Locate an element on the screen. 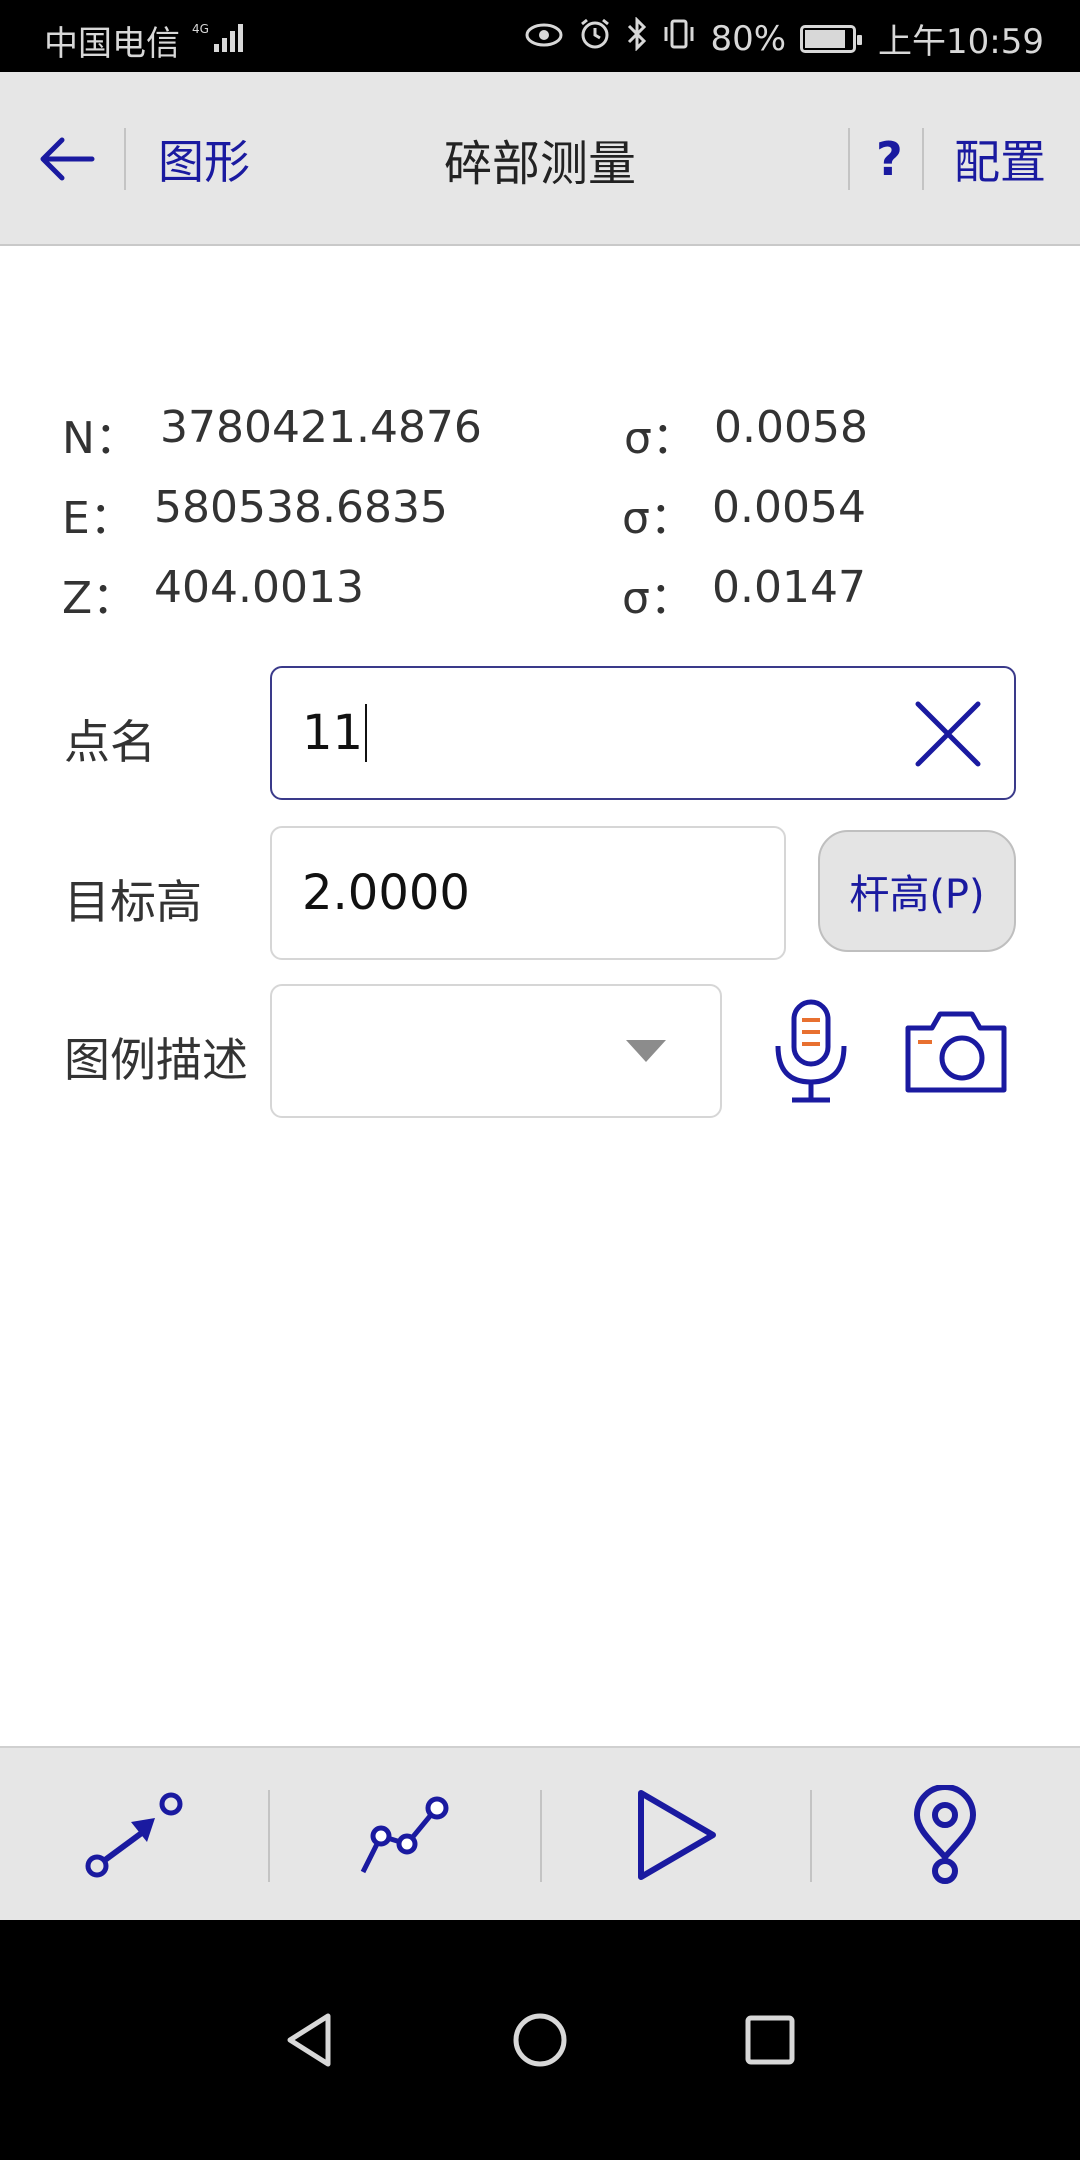 This screenshot has width=1080, height=2160. n-sigma-value: 0.0058 is located at coordinates (791, 427).